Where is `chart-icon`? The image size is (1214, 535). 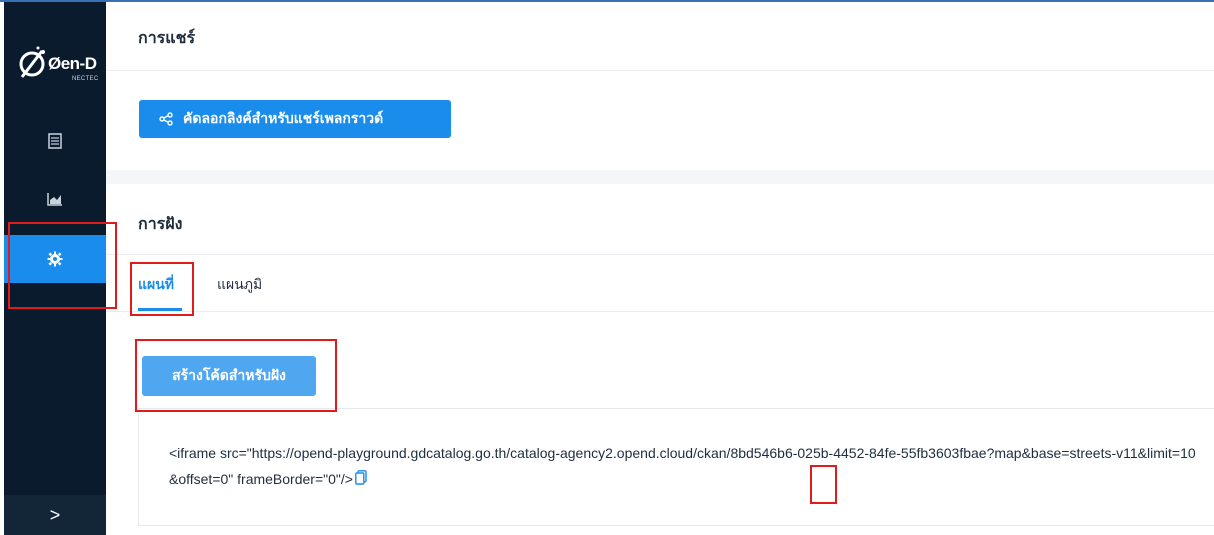 chart-icon is located at coordinates (54, 199).